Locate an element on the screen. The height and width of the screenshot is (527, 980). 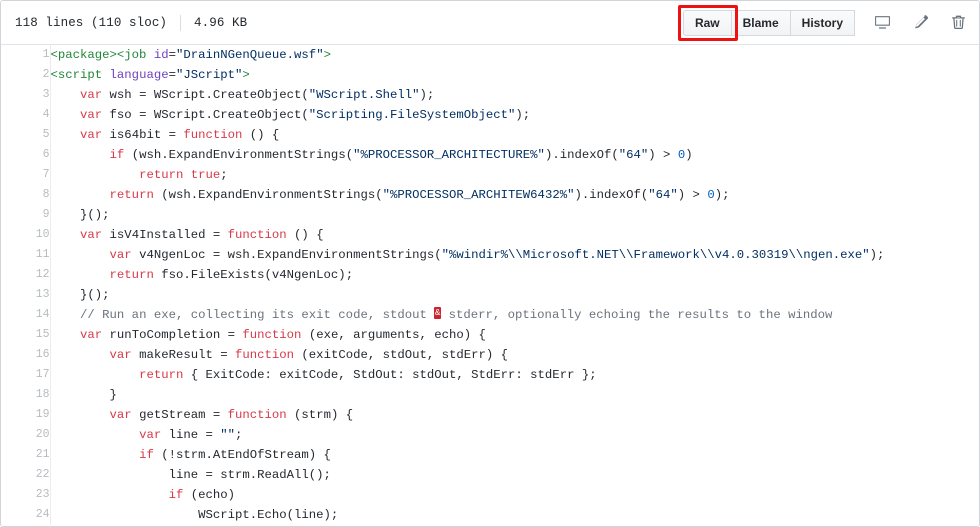
code-token: ) is located at coordinates (689, 155).